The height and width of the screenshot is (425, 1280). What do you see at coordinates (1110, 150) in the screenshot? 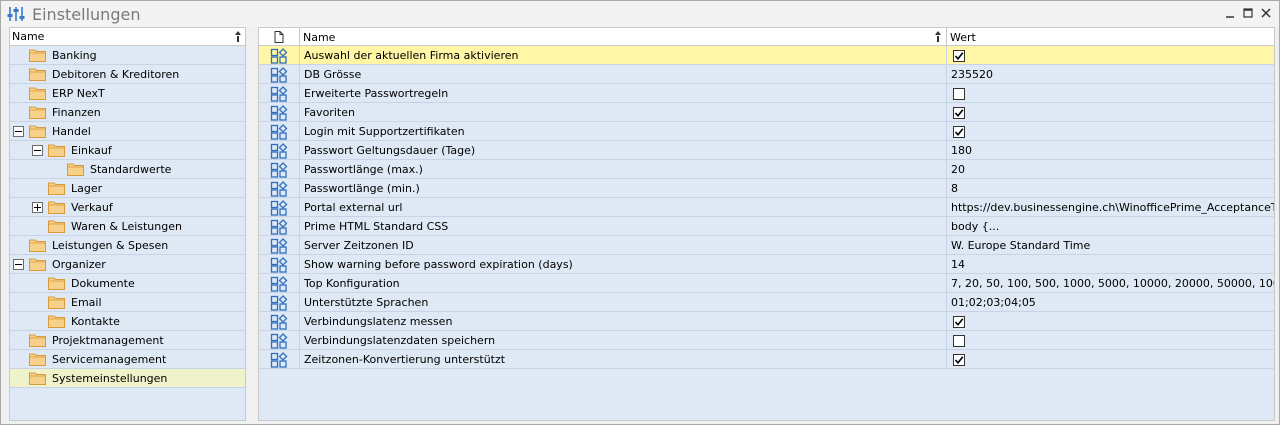
I see `setting-value: 180` at bounding box center [1110, 150].